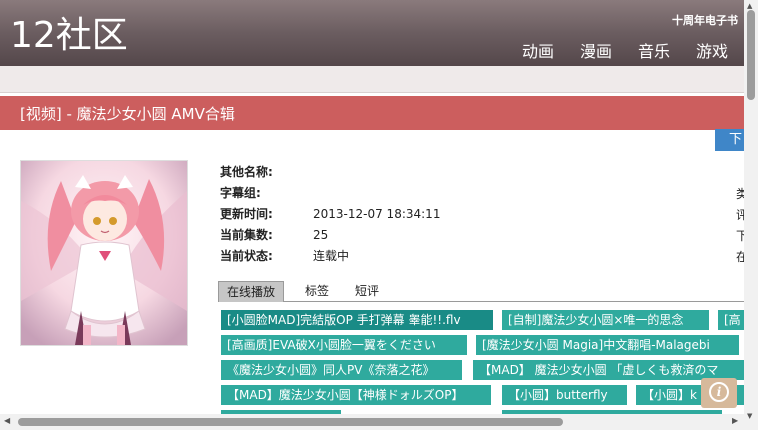  I want to click on info-value: 25, so click(321, 235).